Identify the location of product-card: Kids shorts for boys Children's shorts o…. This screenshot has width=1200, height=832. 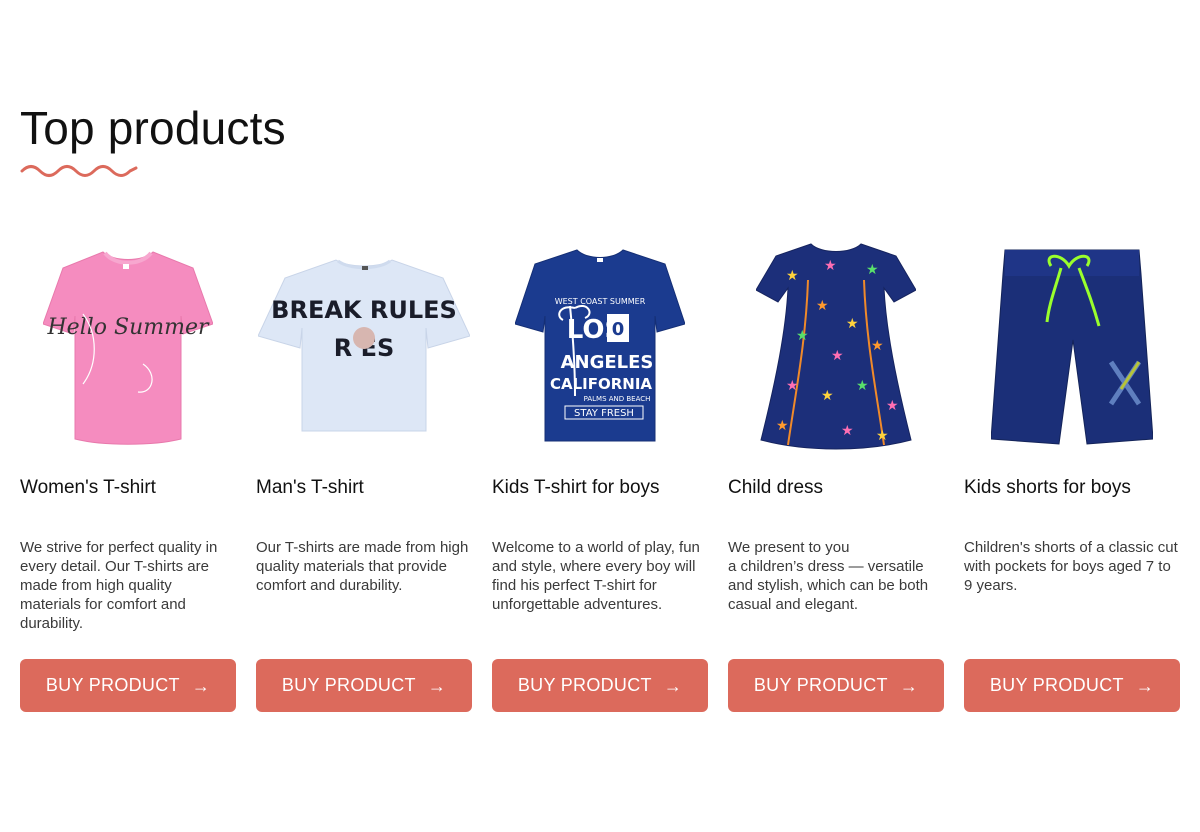
(1072, 474).